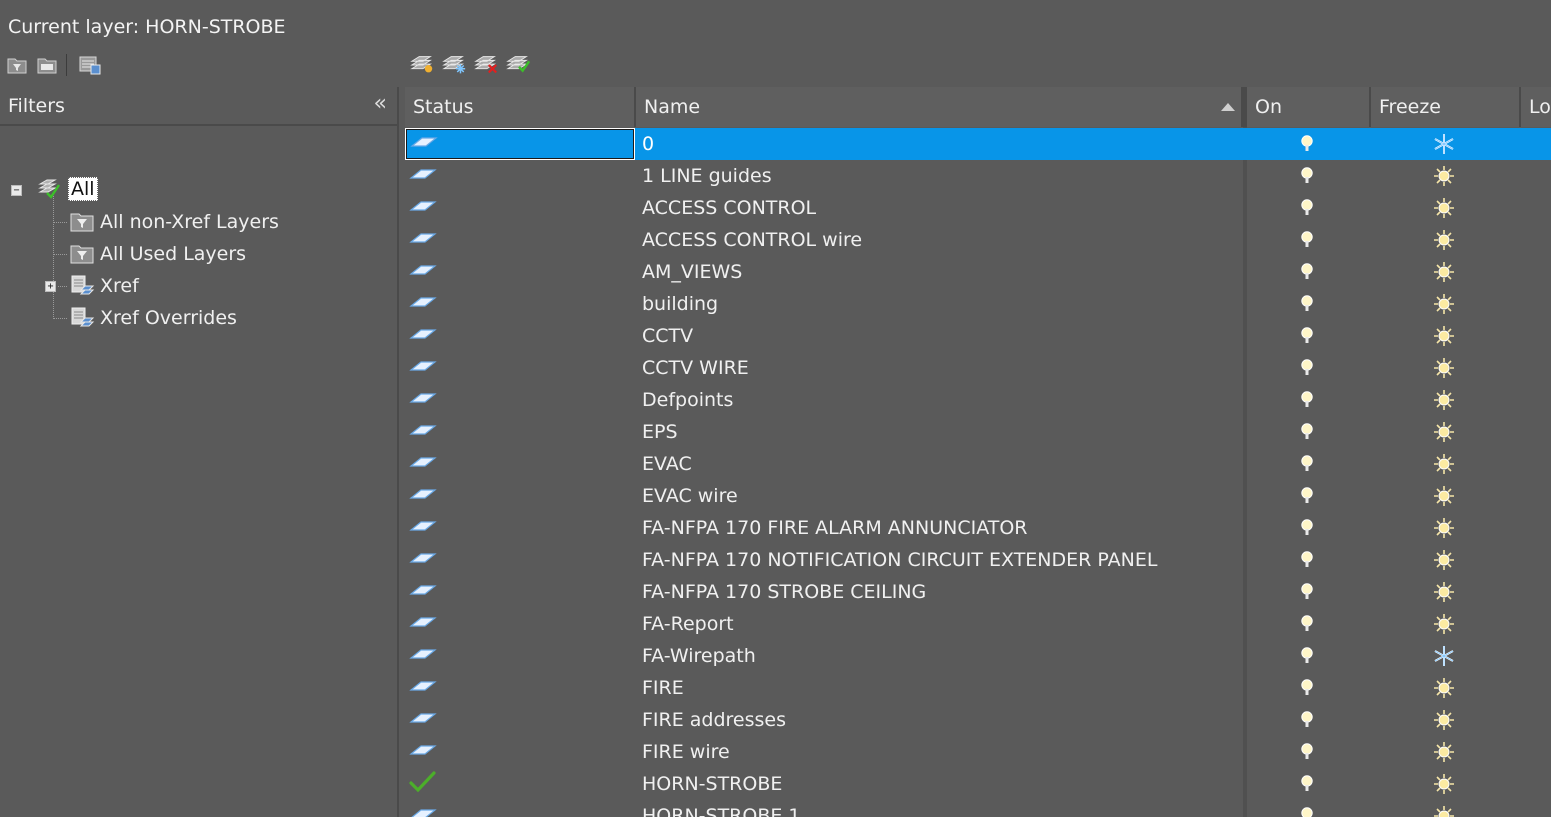 The image size is (1551, 817). Describe the element at coordinates (942, 688) in the screenshot. I see `layer-name: FIRE` at that location.